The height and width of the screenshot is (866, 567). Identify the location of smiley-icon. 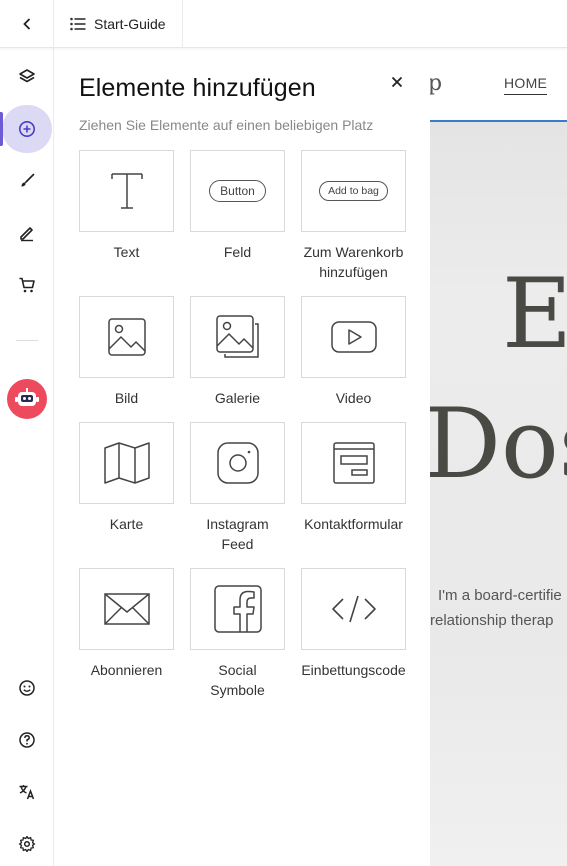
(27, 688).